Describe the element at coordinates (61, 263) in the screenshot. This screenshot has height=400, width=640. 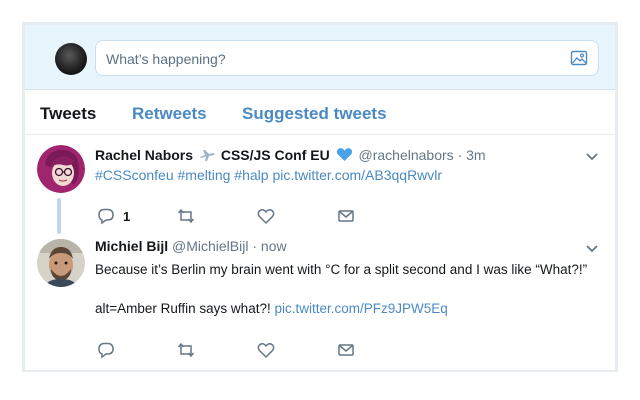
I see `michiel-avatar` at that location.